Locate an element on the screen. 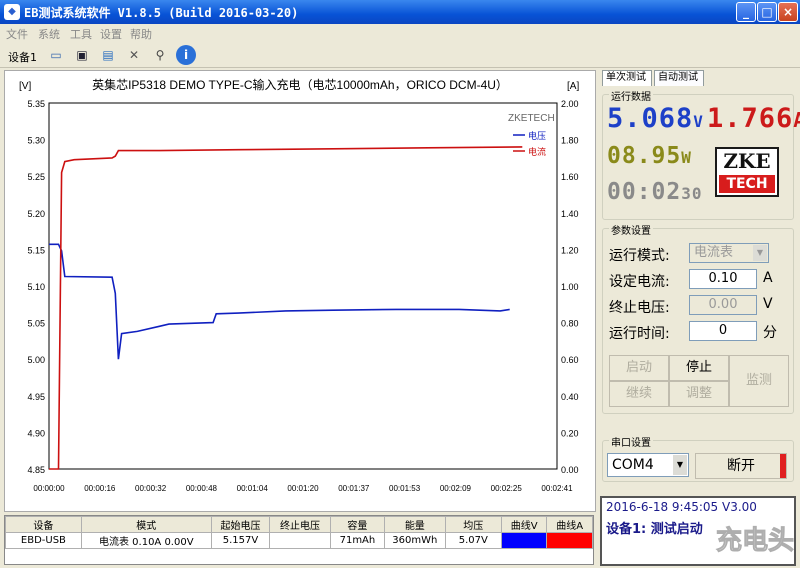  open-folder-icon: ▭ is located at coordinates (56, 55).